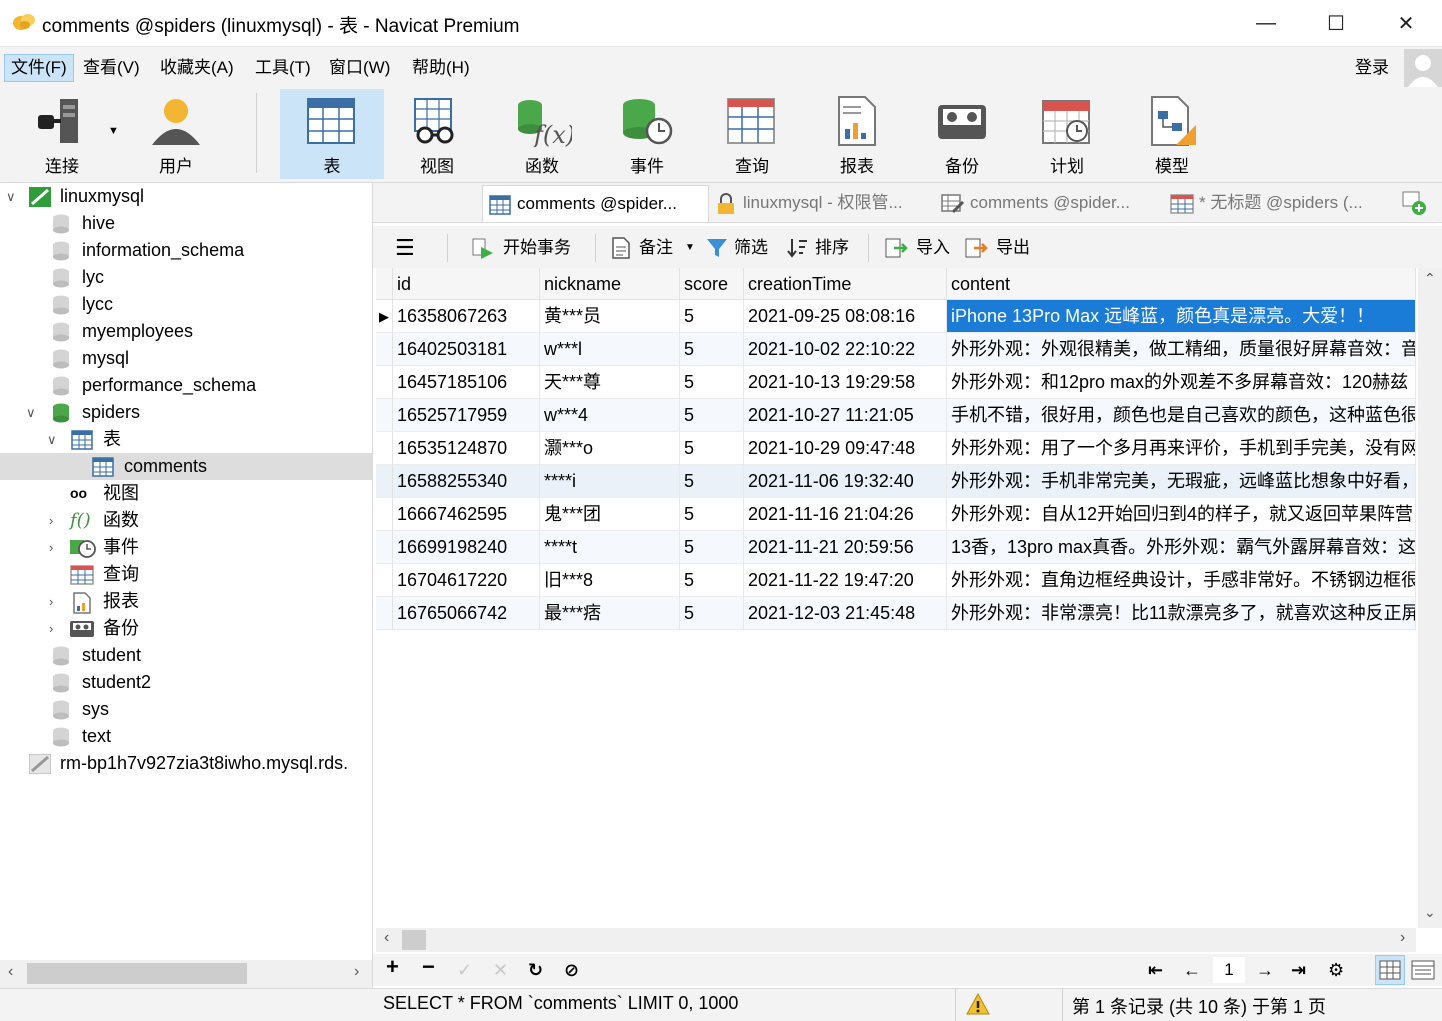  I want to click on function-button: f(x) 函数, so click(542, 134).